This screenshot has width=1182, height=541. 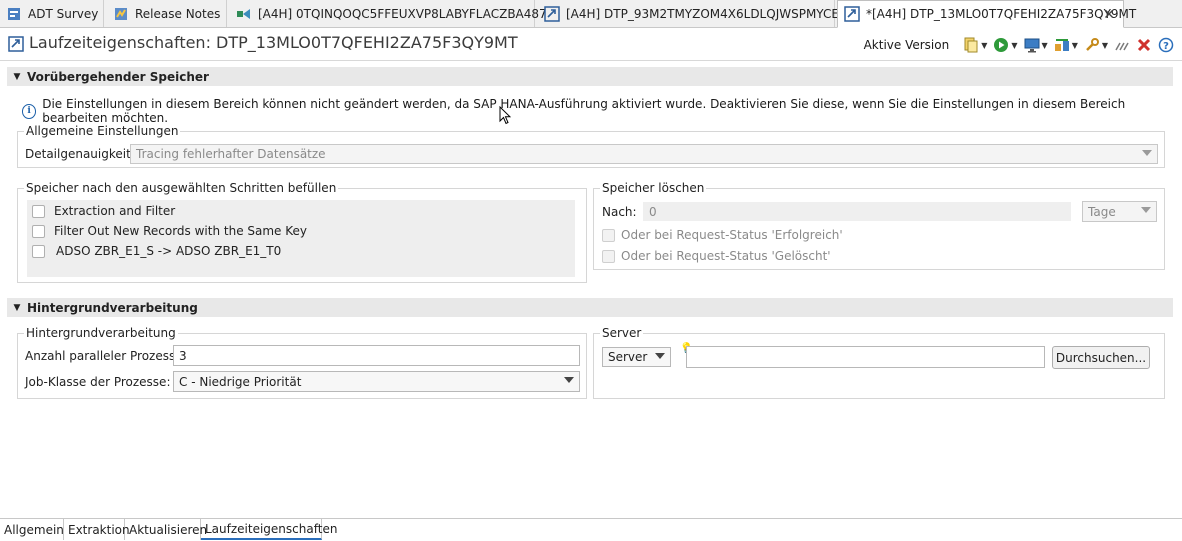 I want to click on detail-level-value: Tracing fehlerhafter Datensätze, so click(x=231, y=154).